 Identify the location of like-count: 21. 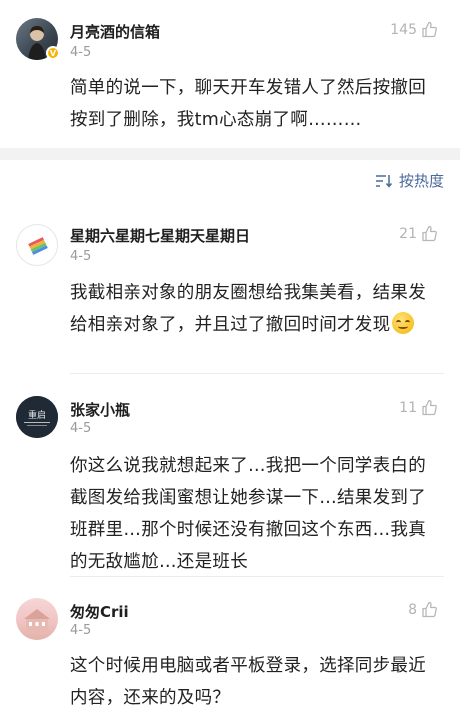
(408, 233).